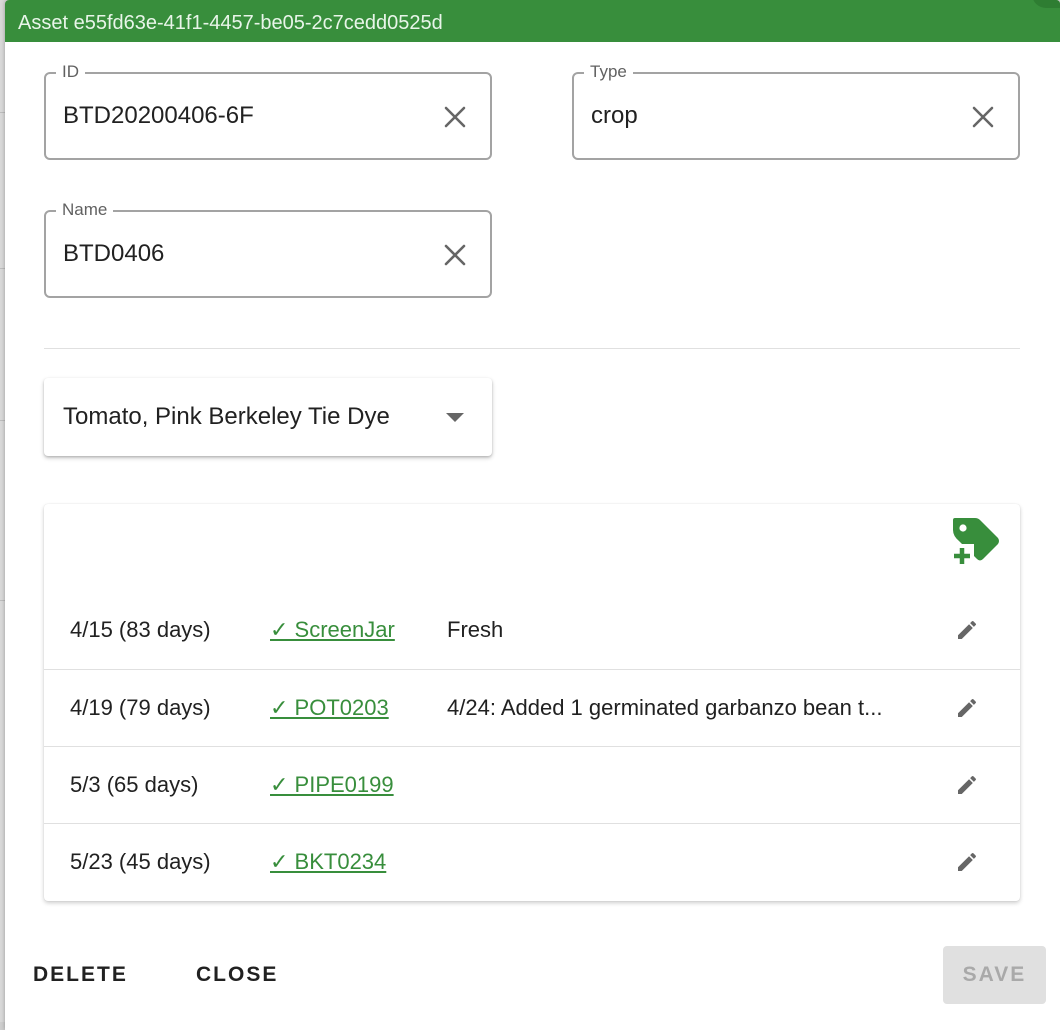  Describe the element at coordinates (140, 629) in the screenshot. I see `location-date: 4/15 (83 days)` at that location.